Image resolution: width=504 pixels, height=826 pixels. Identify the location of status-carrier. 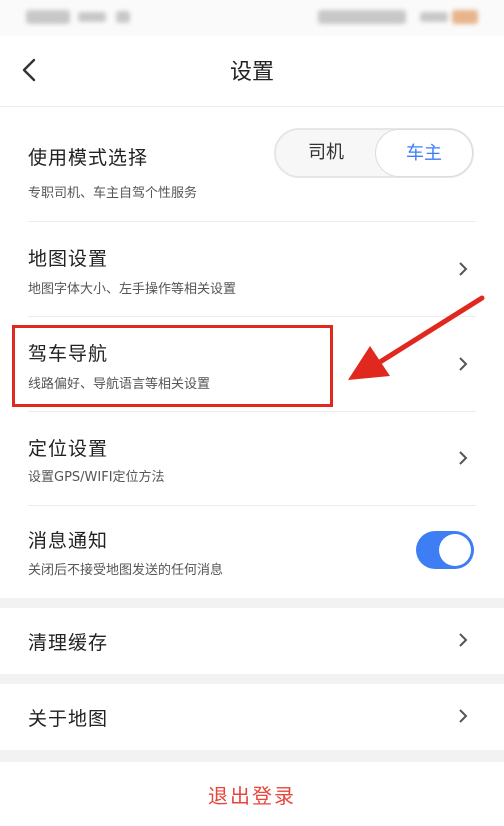
(48, 17).